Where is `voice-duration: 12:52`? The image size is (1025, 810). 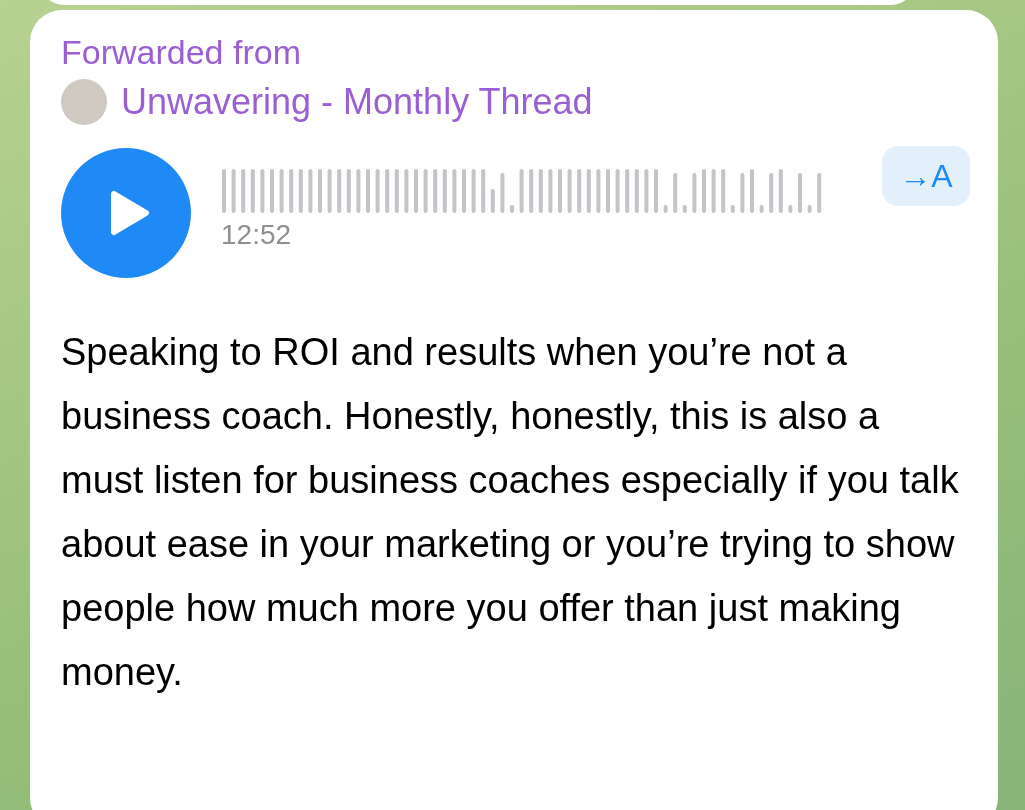 voice-duration: 12:52 is located at coordinates (257, 235).